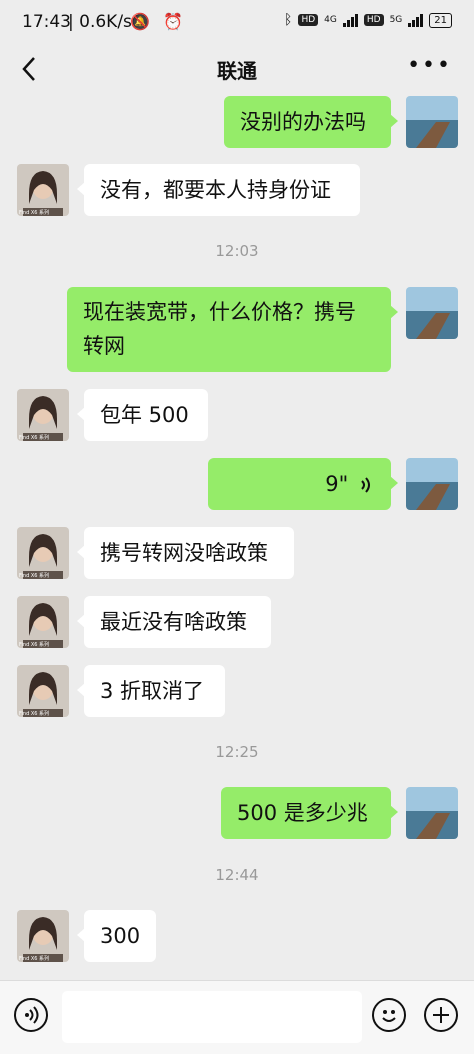 The image size is (474, 1054). Describe the element at coordinates (303, 484) in the screenshot. I see `voice-message-bubble: 9"` at that location.